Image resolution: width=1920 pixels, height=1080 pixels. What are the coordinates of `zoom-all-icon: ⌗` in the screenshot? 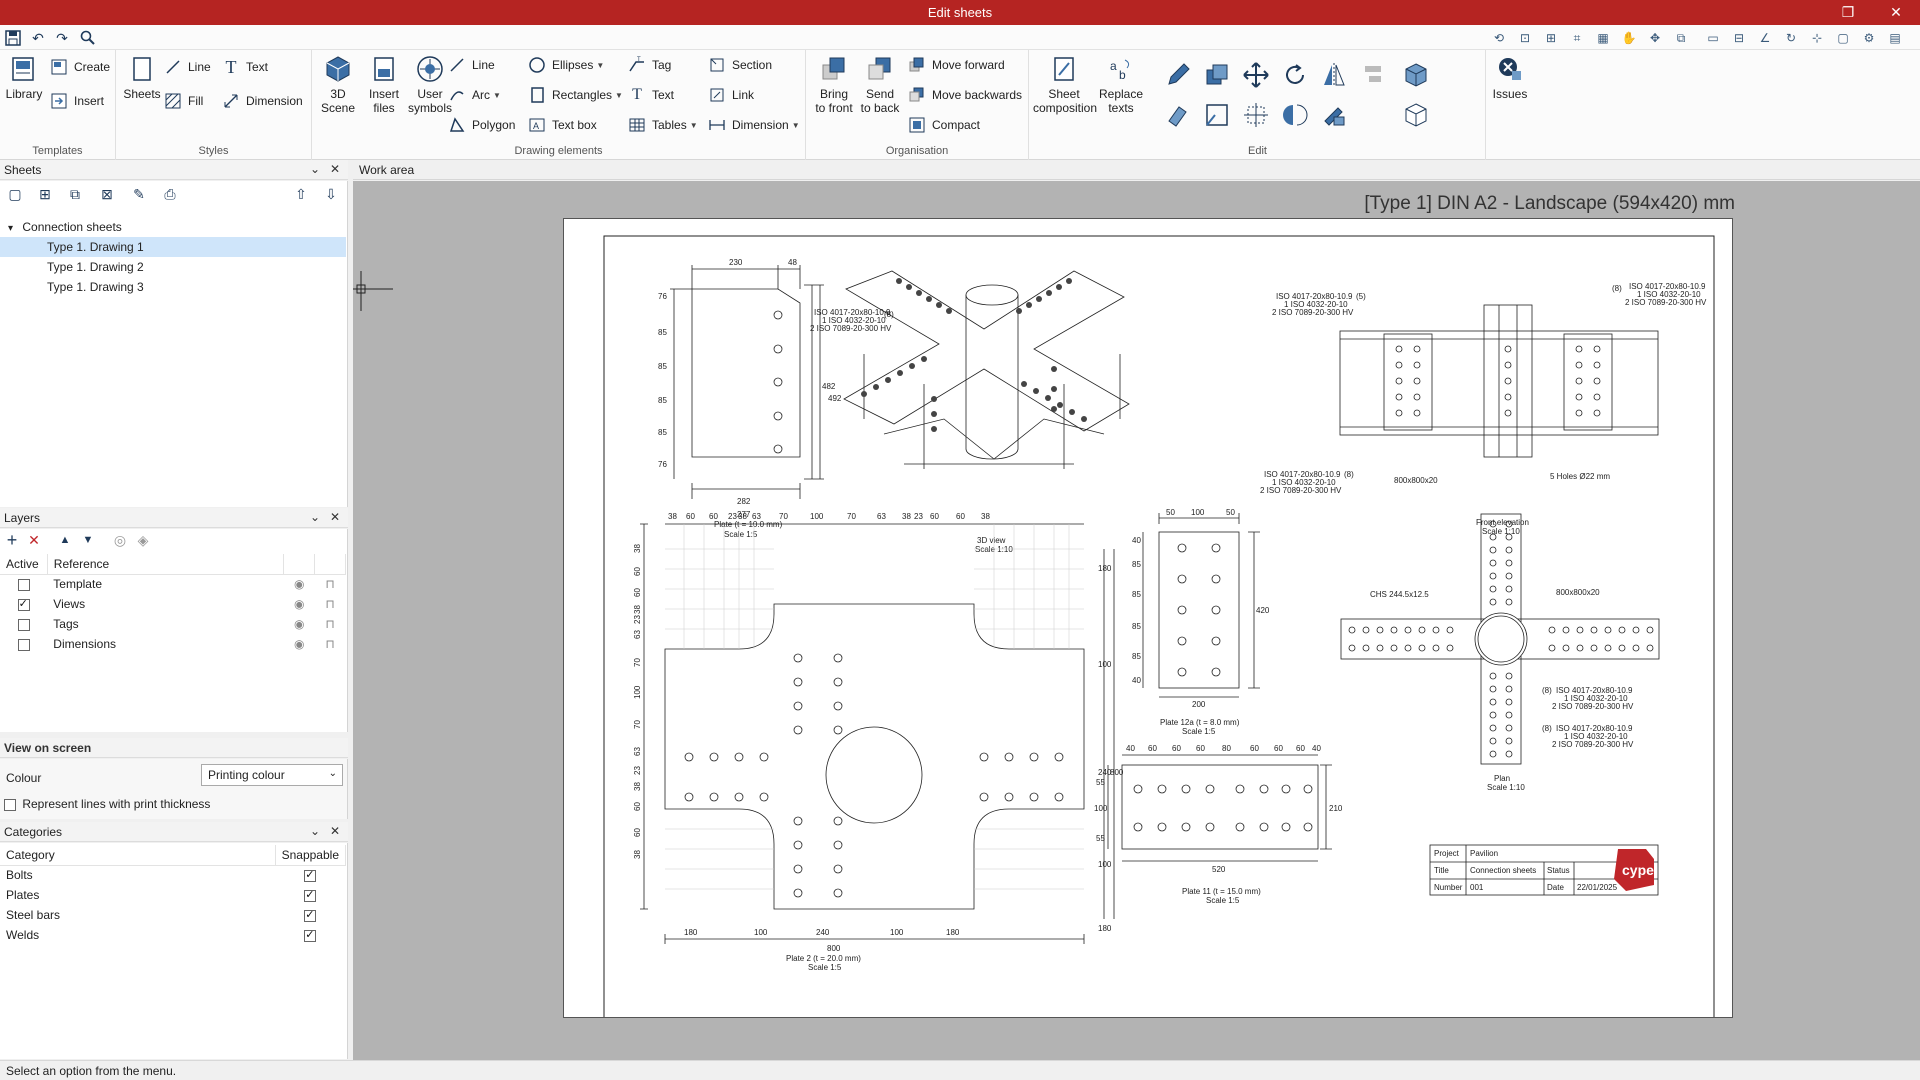 It's located at (1577, 38).